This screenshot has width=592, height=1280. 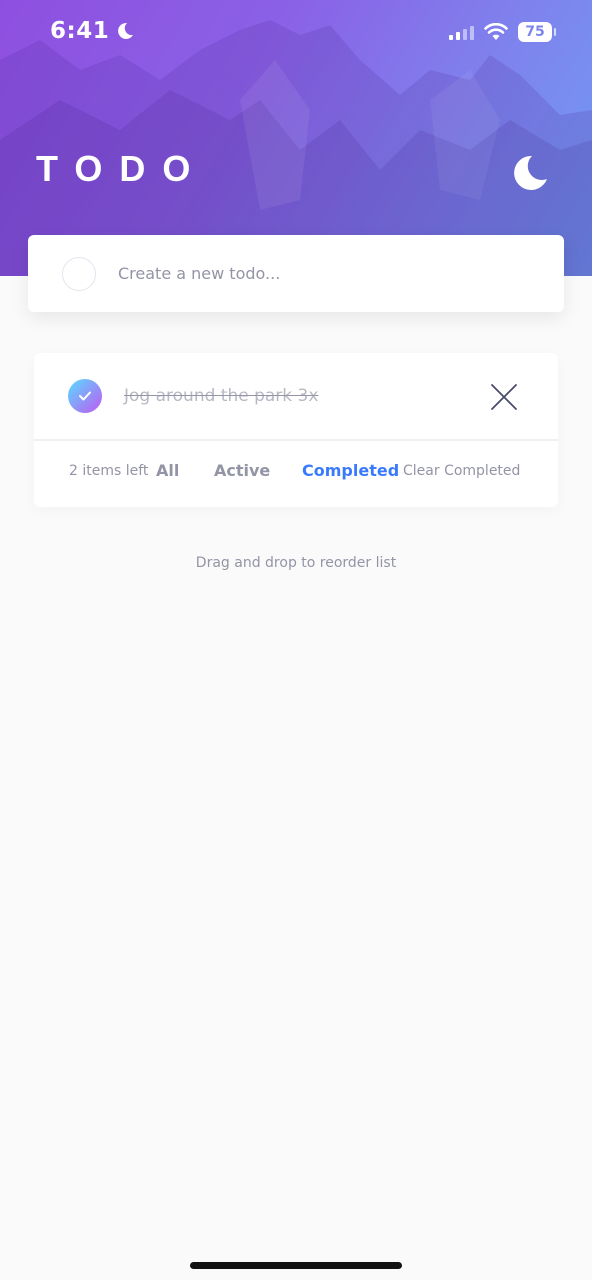 I want to click on check-icon, so click(x=85, y=396).